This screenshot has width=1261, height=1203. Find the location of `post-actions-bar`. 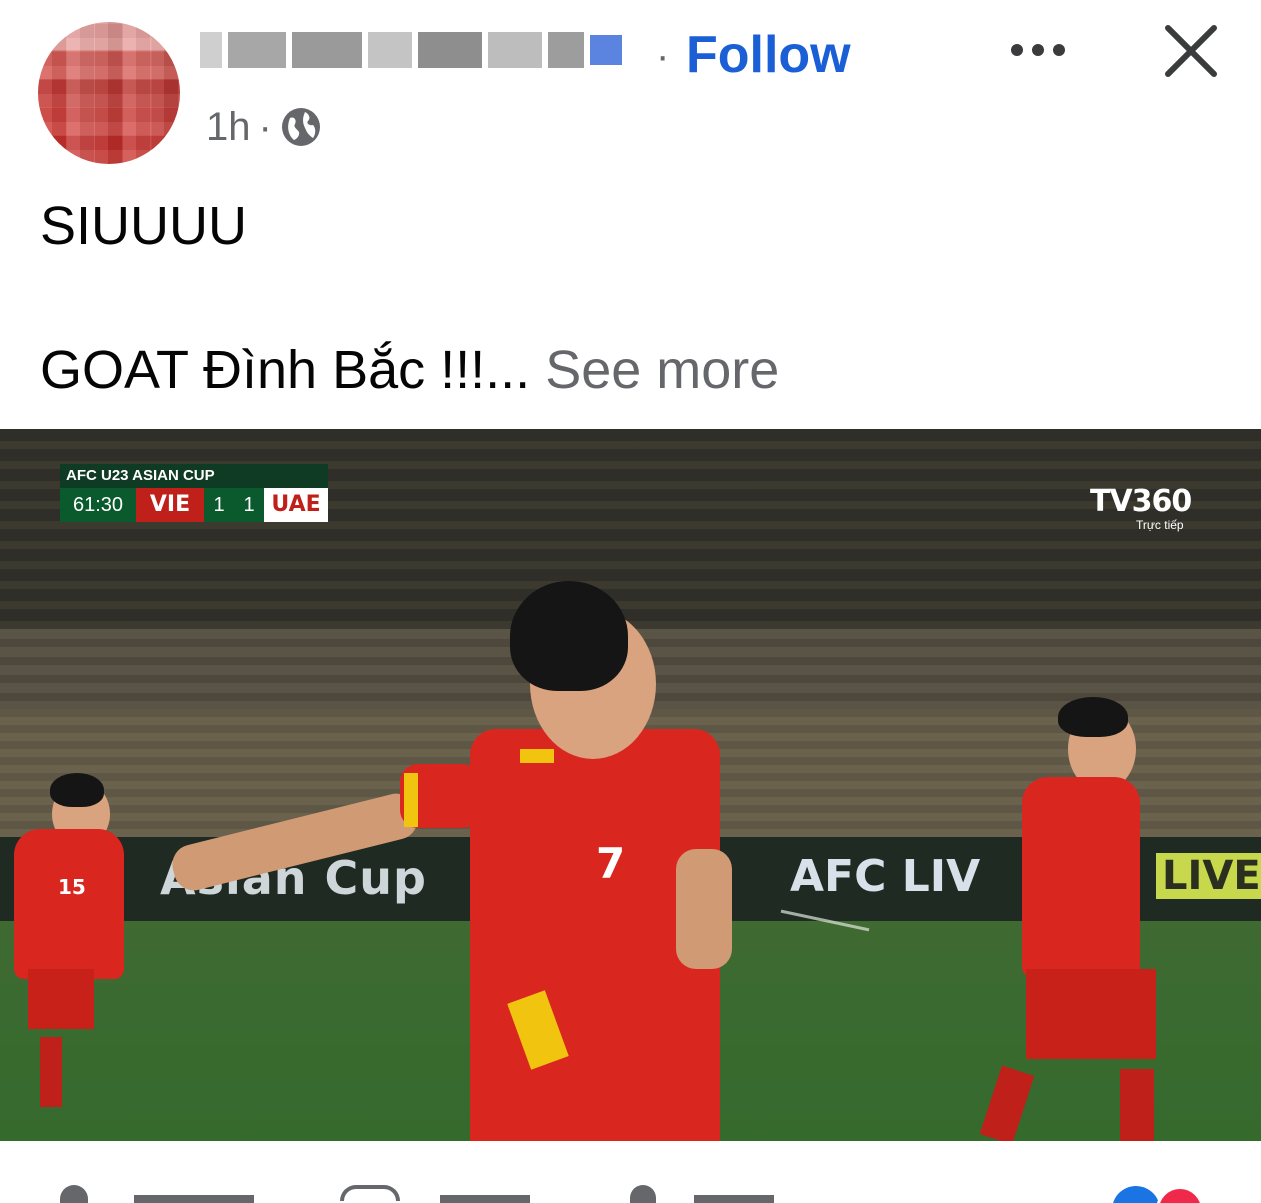

post-actions-bar is located at coordinates (630, 1172).